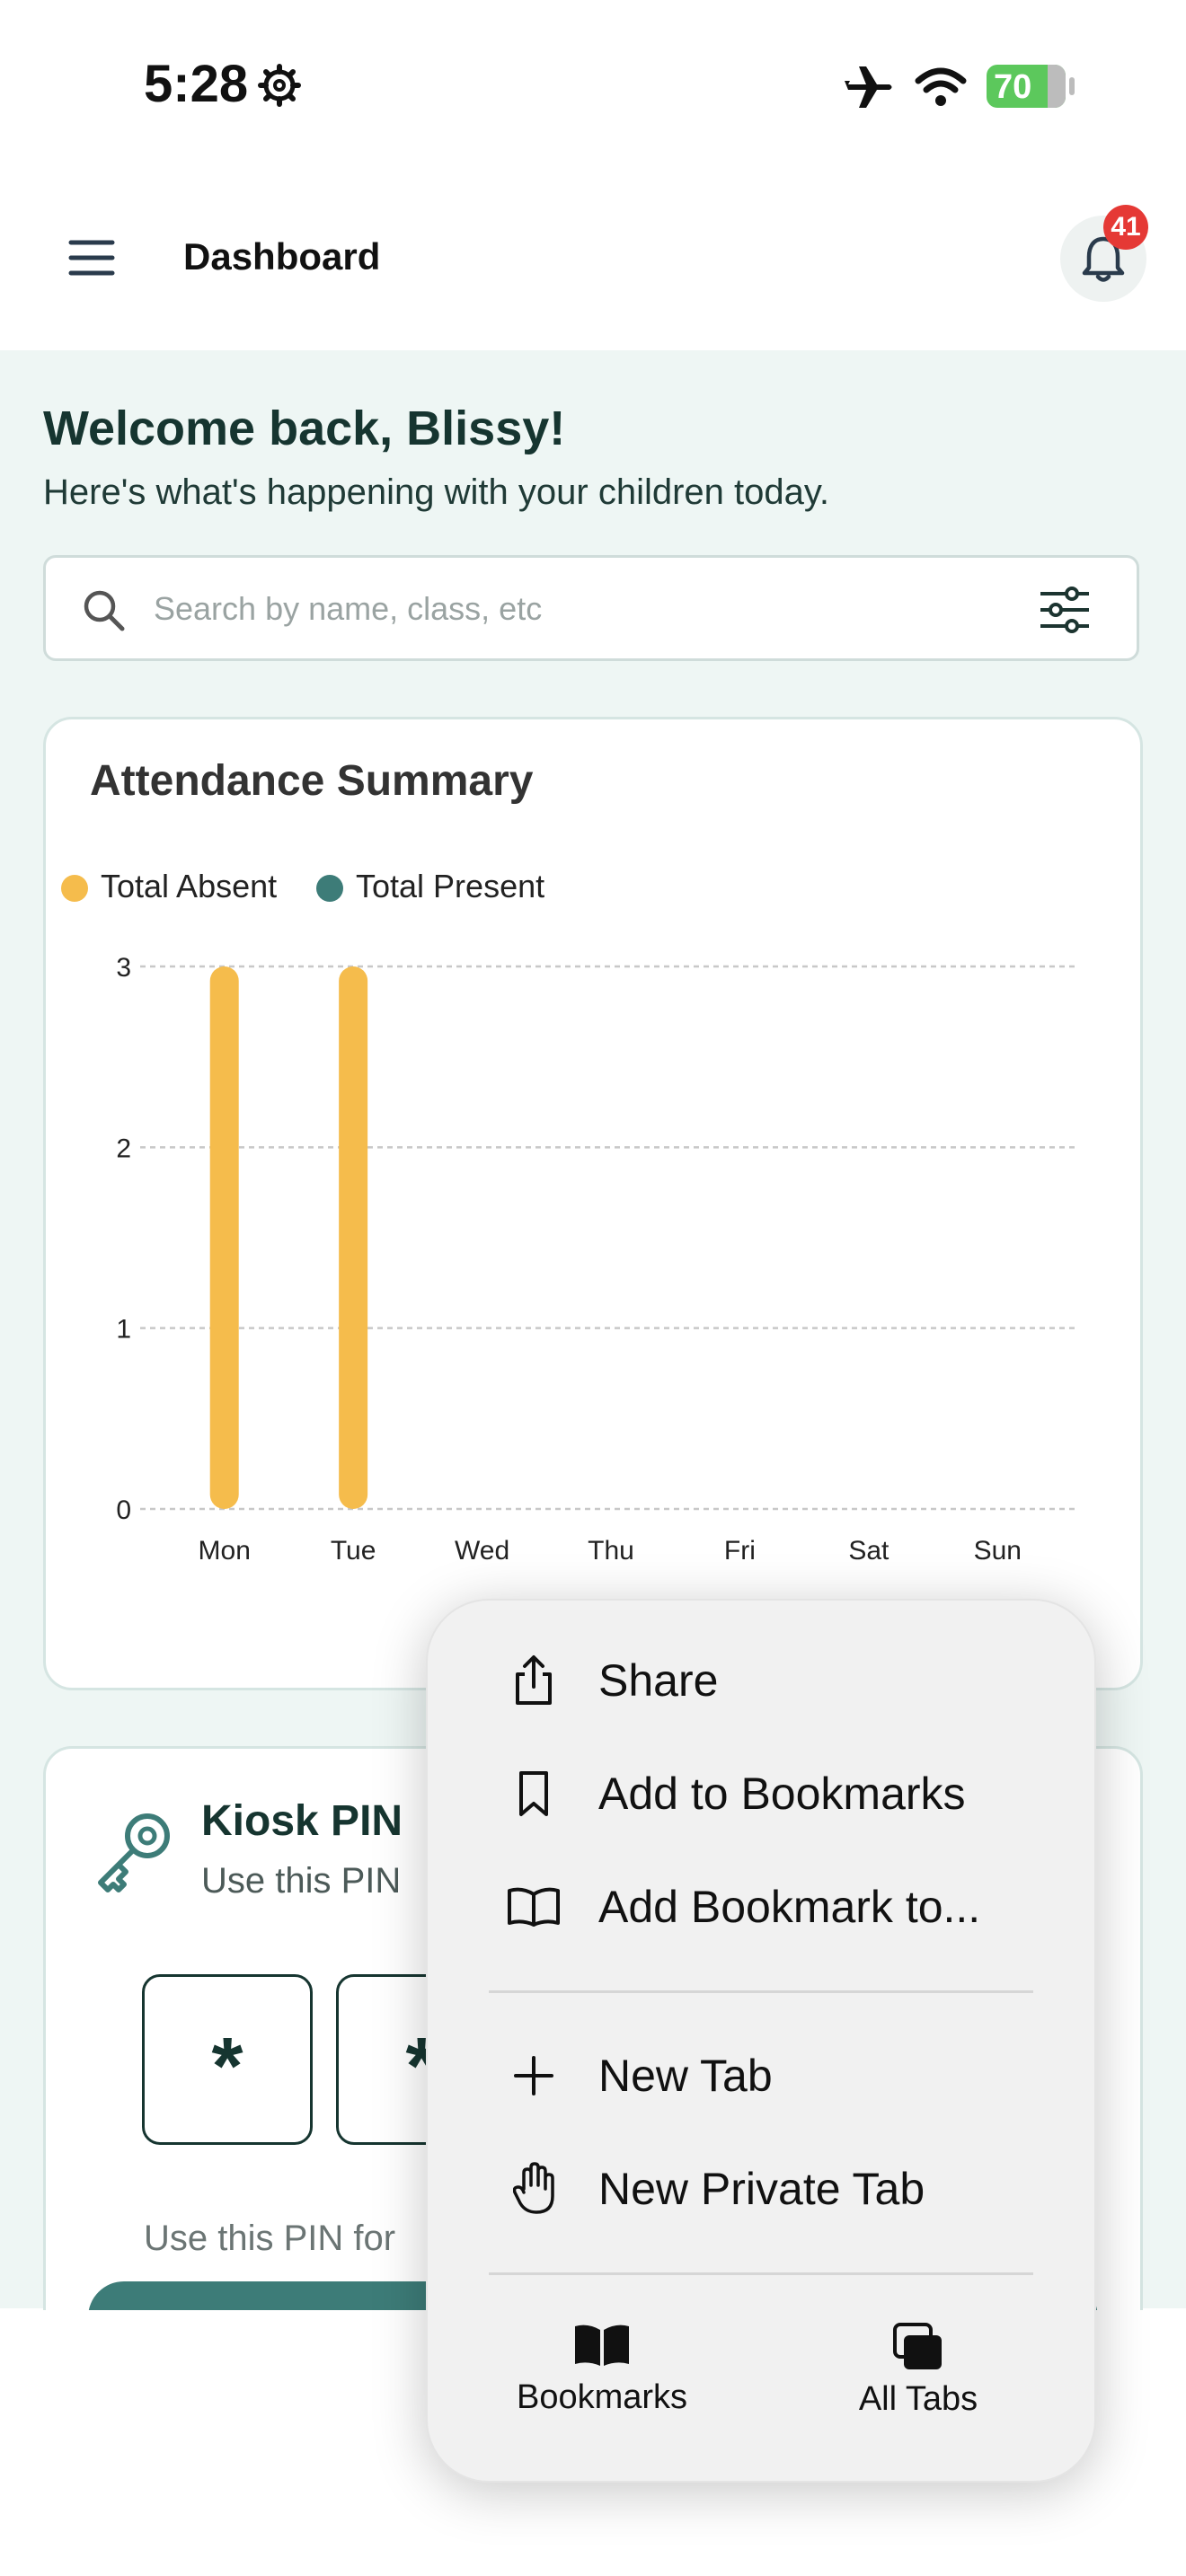 Image resolution: width=1186 pixels, height=2576 pixels. Describe the element at coordinates (279, 85) in the screenshot. I see `settings-gear-icon` at that location.